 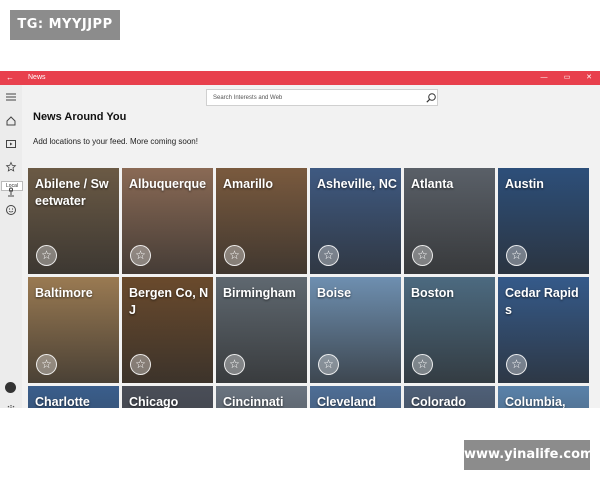 I want to click on location-tile-label: Austin, so click(x=524, y=184).